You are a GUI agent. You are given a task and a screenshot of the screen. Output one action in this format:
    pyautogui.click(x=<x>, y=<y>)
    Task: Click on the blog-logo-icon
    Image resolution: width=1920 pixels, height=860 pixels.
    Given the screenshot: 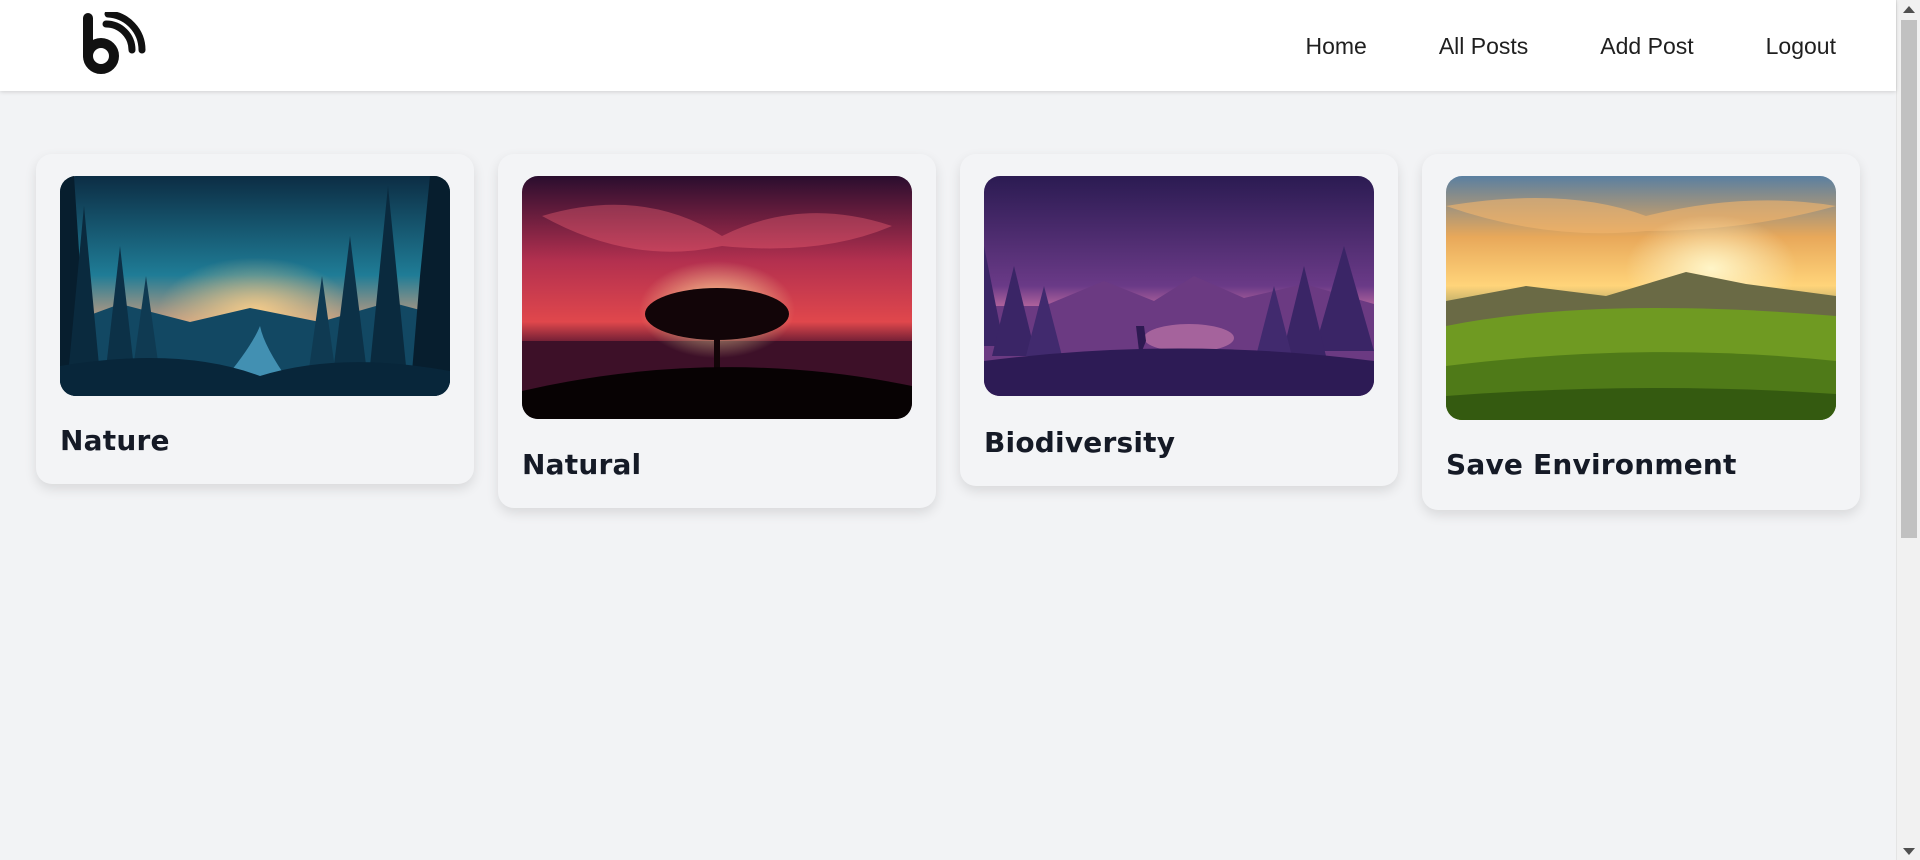 What is the action you would take?
    pyautogui.click(x=113, y=43)
    